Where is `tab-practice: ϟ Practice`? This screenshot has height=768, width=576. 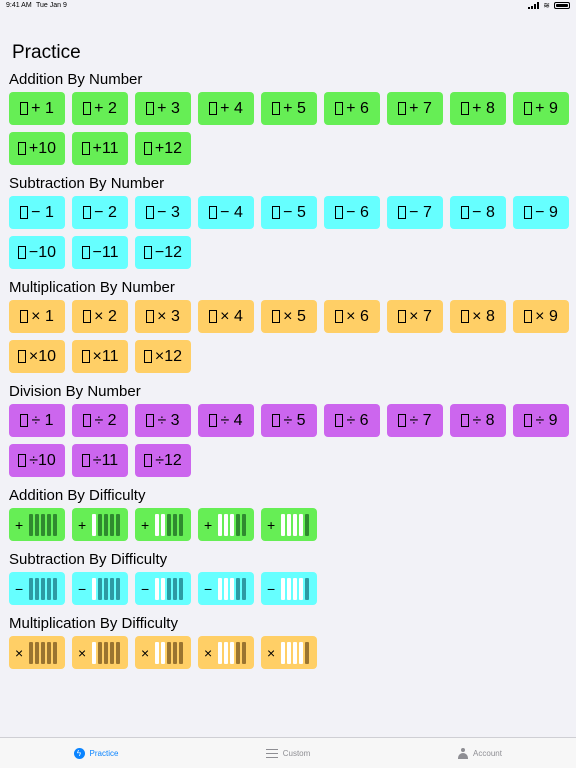 tab-practice: ϟ Practice is located at coordinates (96, 753).